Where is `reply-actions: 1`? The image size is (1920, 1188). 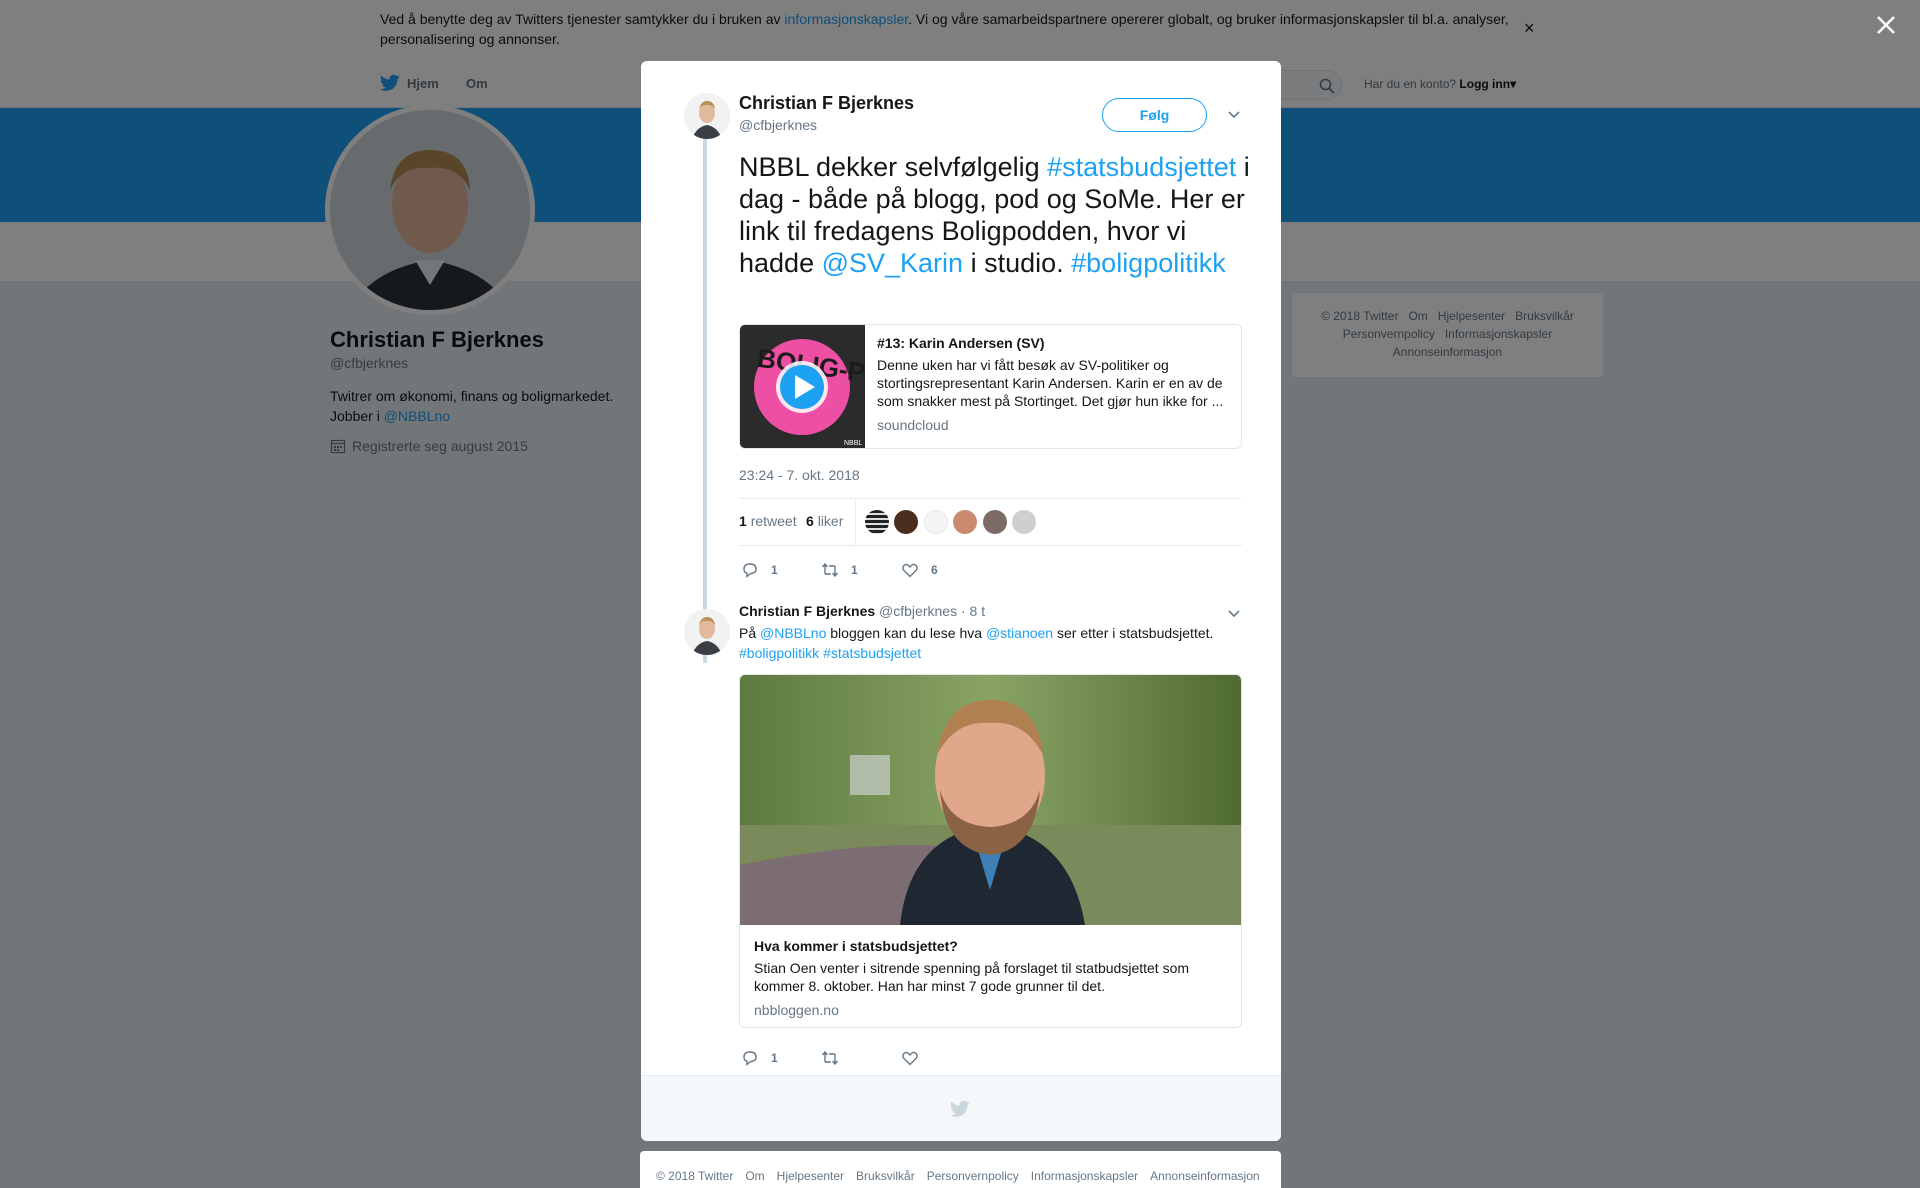
reply-actions: 1 is located at coordinates (990, 1059).